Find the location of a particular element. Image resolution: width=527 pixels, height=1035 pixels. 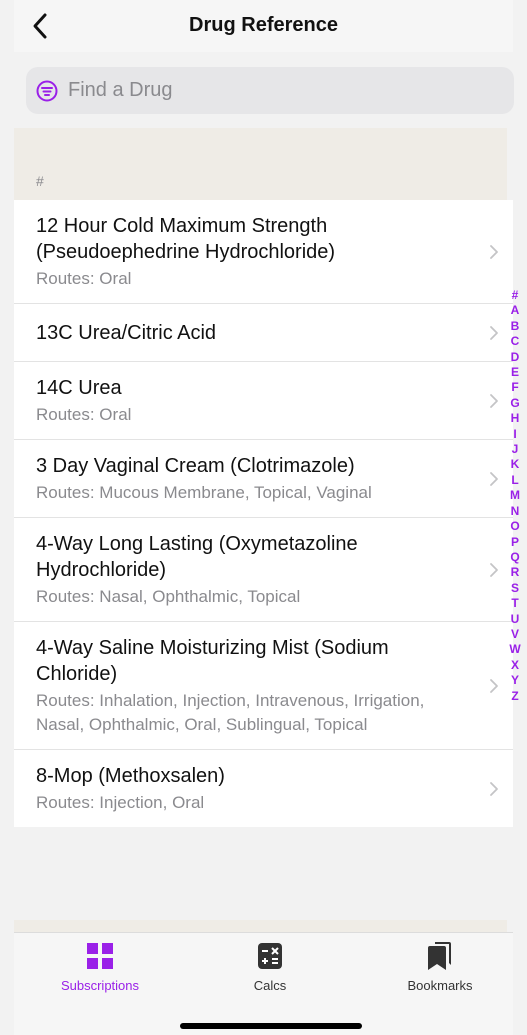

list-item: 13C Urea/Citric Acid is located at coordinates (263, 333).